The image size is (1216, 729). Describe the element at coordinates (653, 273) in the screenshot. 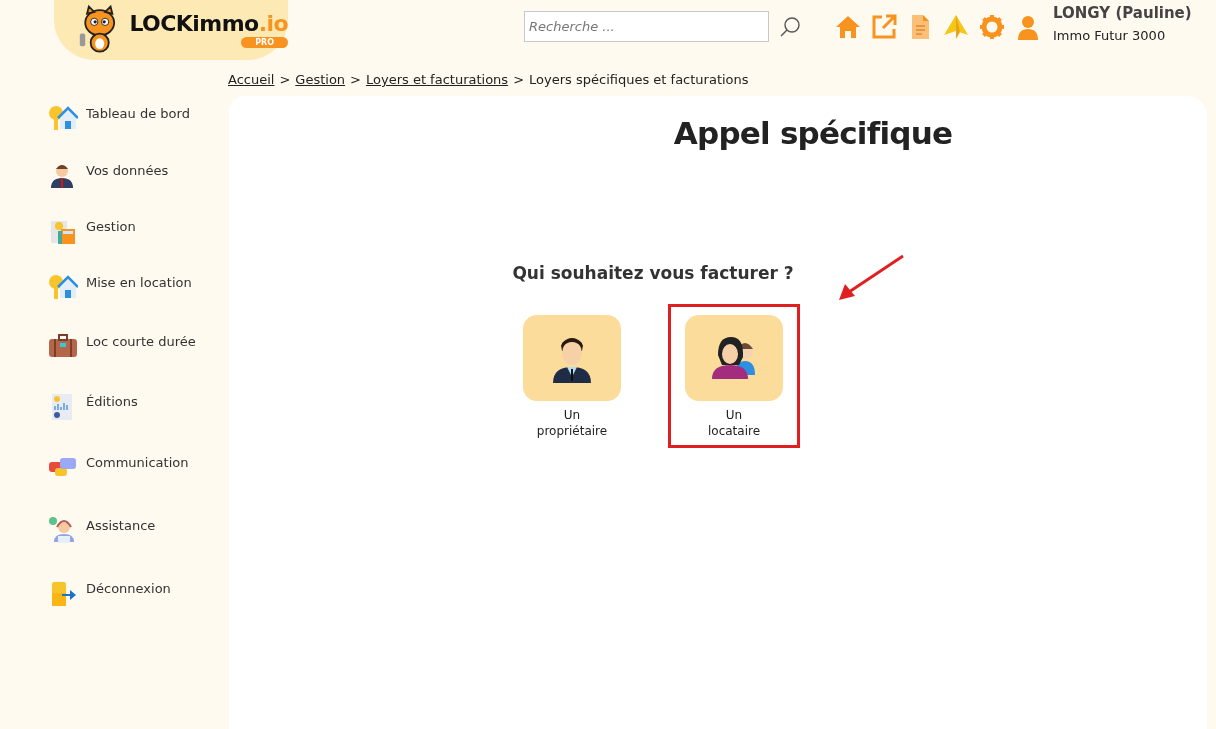

I see `question-heading: Qui souhaitez vous facturer ?` at that location.